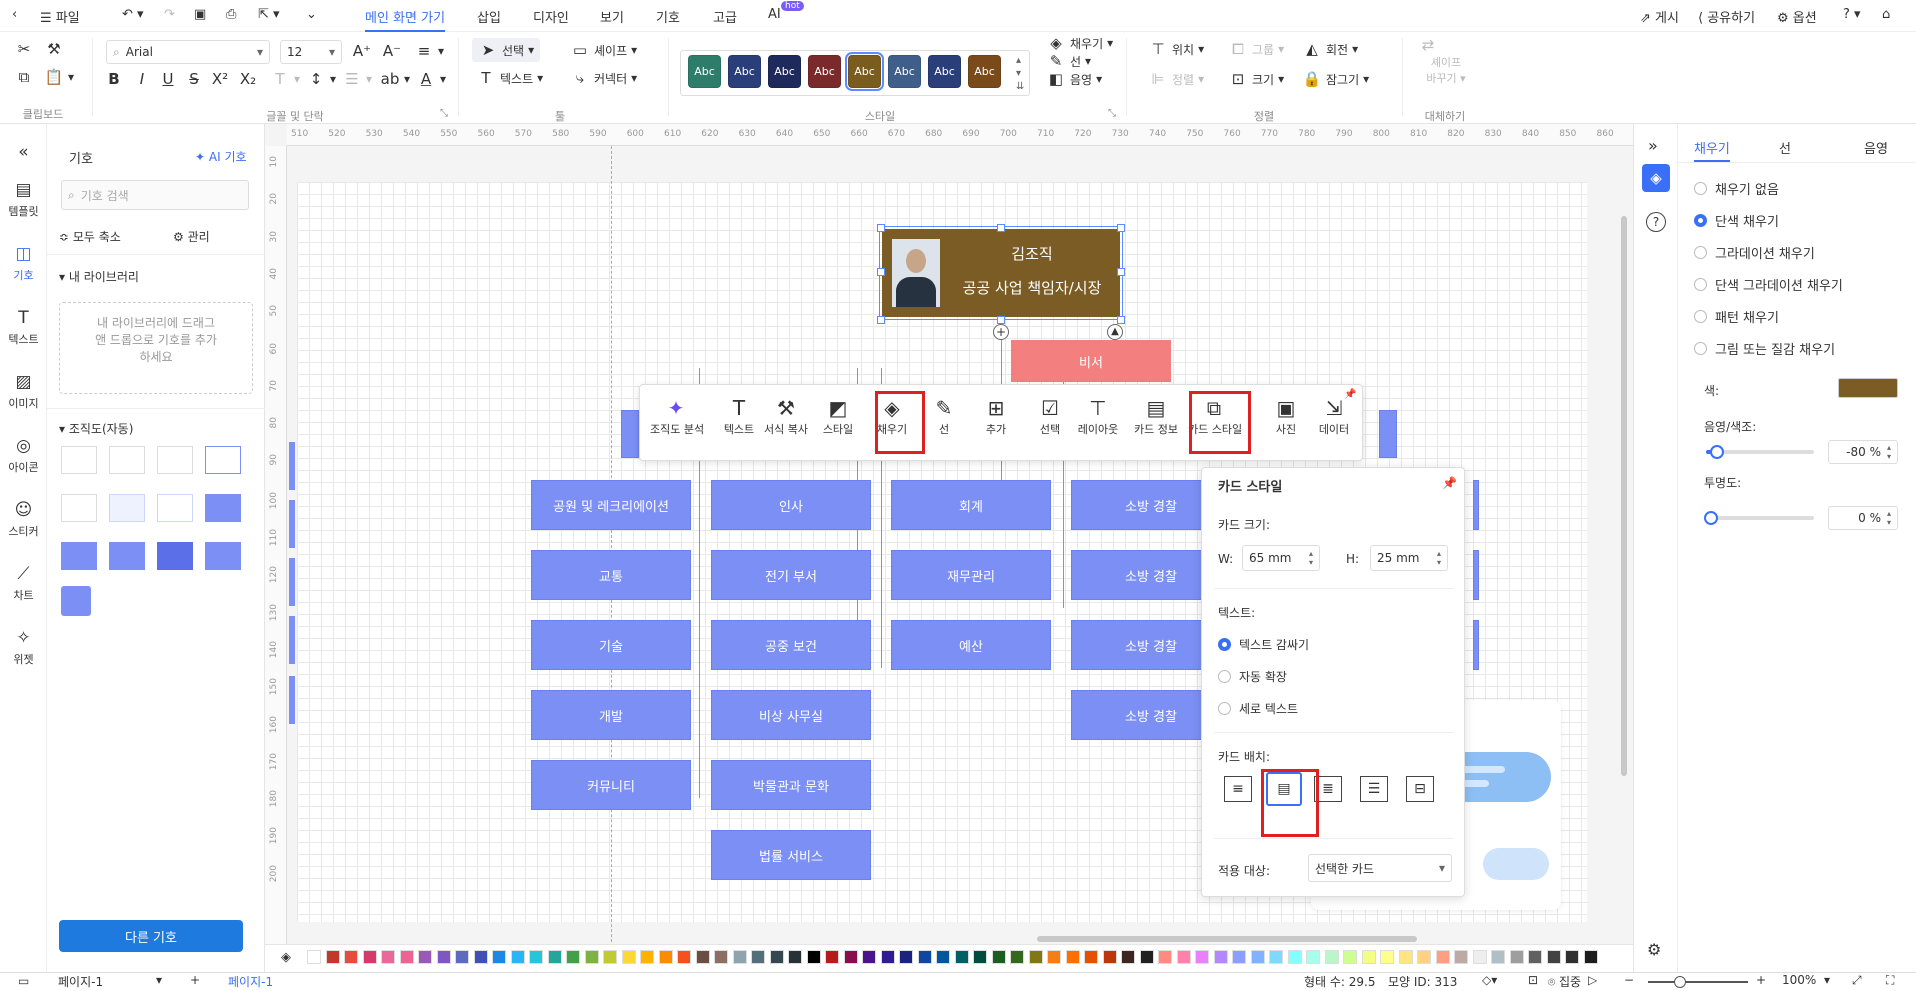  What do you see at coordinates (14, 14) in the screenshot?
I see `back-icon: ‹` at bounding box center [14, 14].